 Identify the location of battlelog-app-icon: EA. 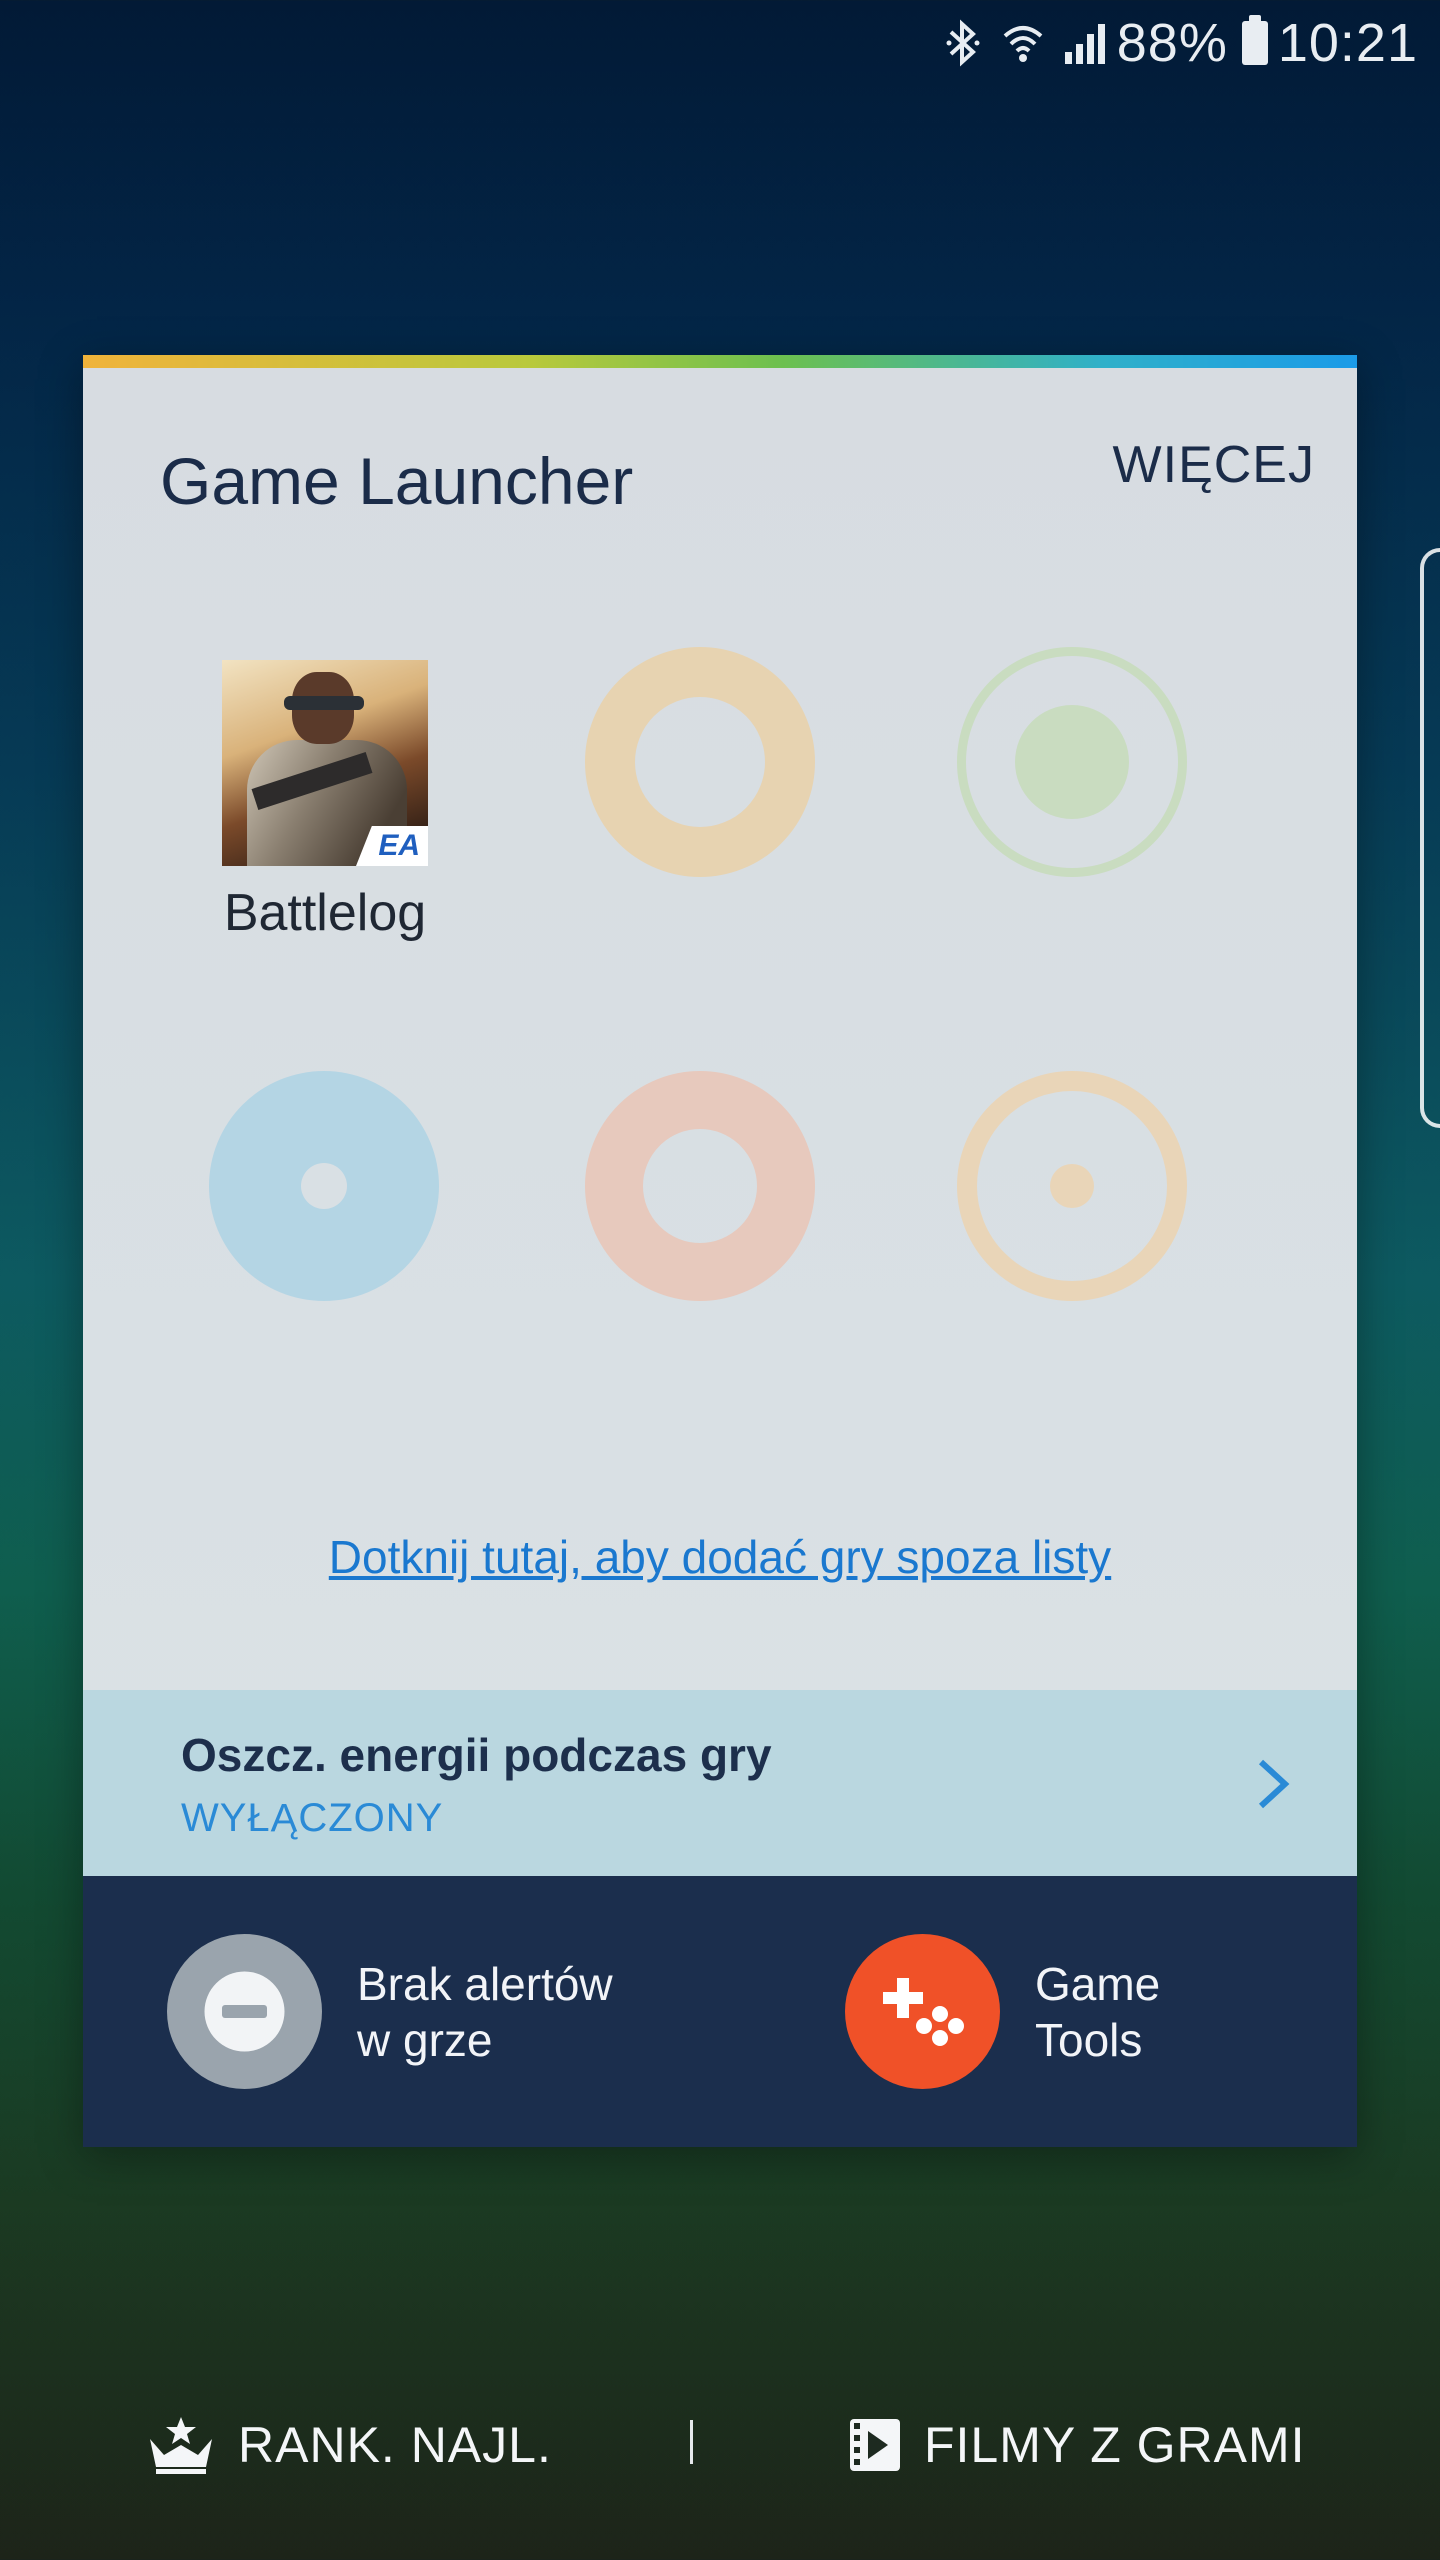
(325, 763).